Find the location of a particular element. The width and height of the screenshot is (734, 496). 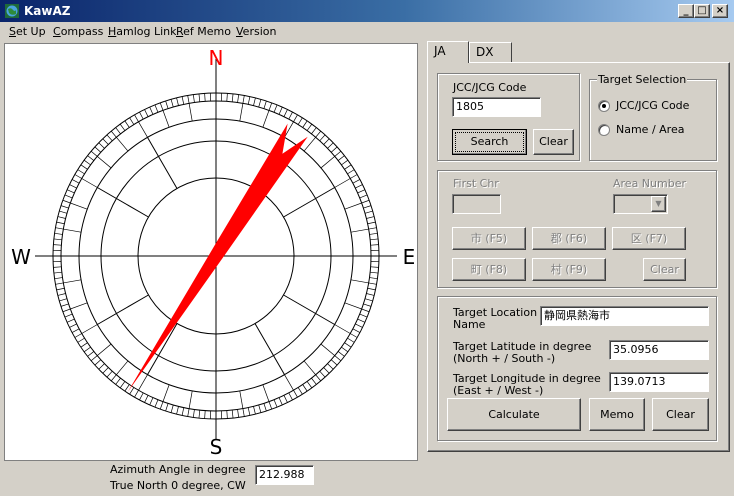

menu-version: Version is located at coordinates (256, 32).